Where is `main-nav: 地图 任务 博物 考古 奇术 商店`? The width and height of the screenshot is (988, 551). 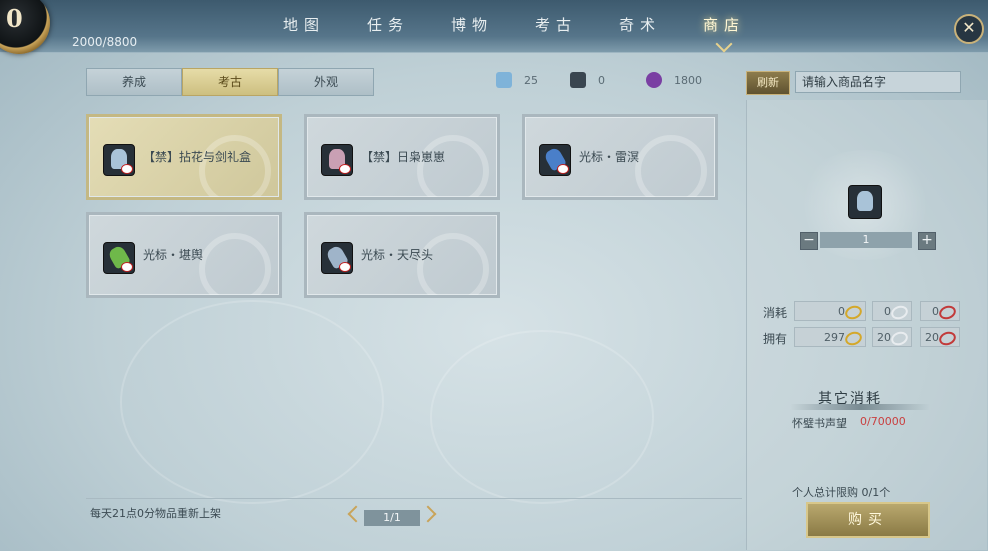
main-nav: 地图 任务 博物 考古 奇术 商店 is located at coordinates (514, 28).